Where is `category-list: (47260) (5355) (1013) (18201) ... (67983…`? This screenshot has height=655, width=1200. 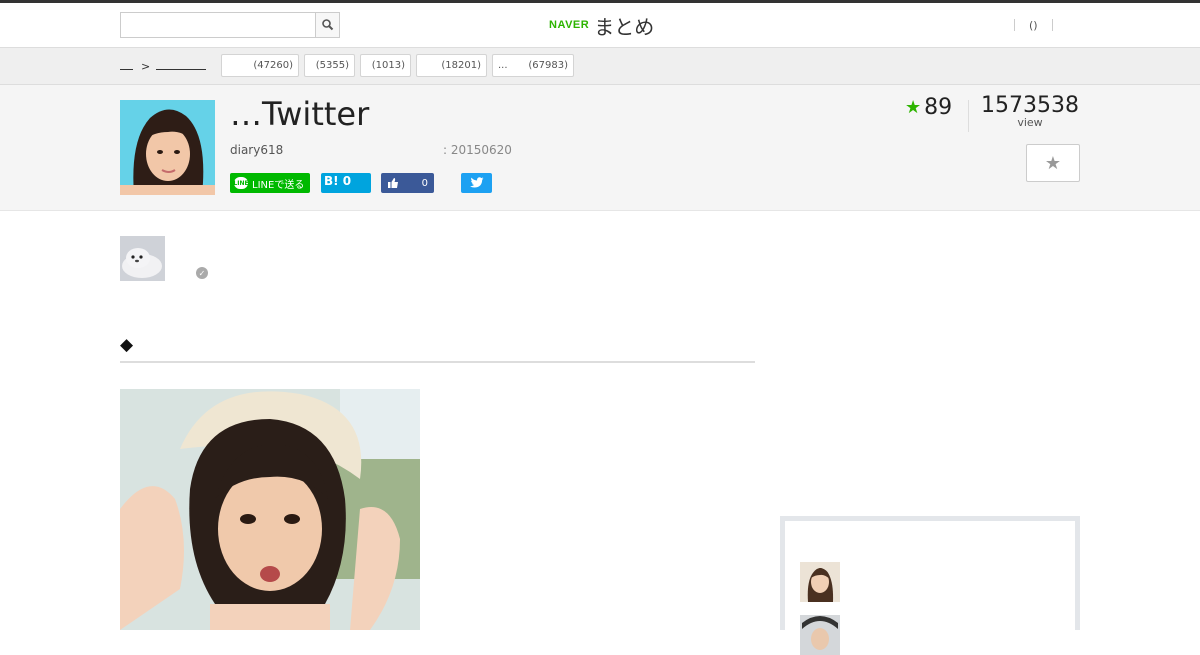
category-list: (47260) (5355) (1013) (18201) ... (67983… is located at coordinates (400, 65).